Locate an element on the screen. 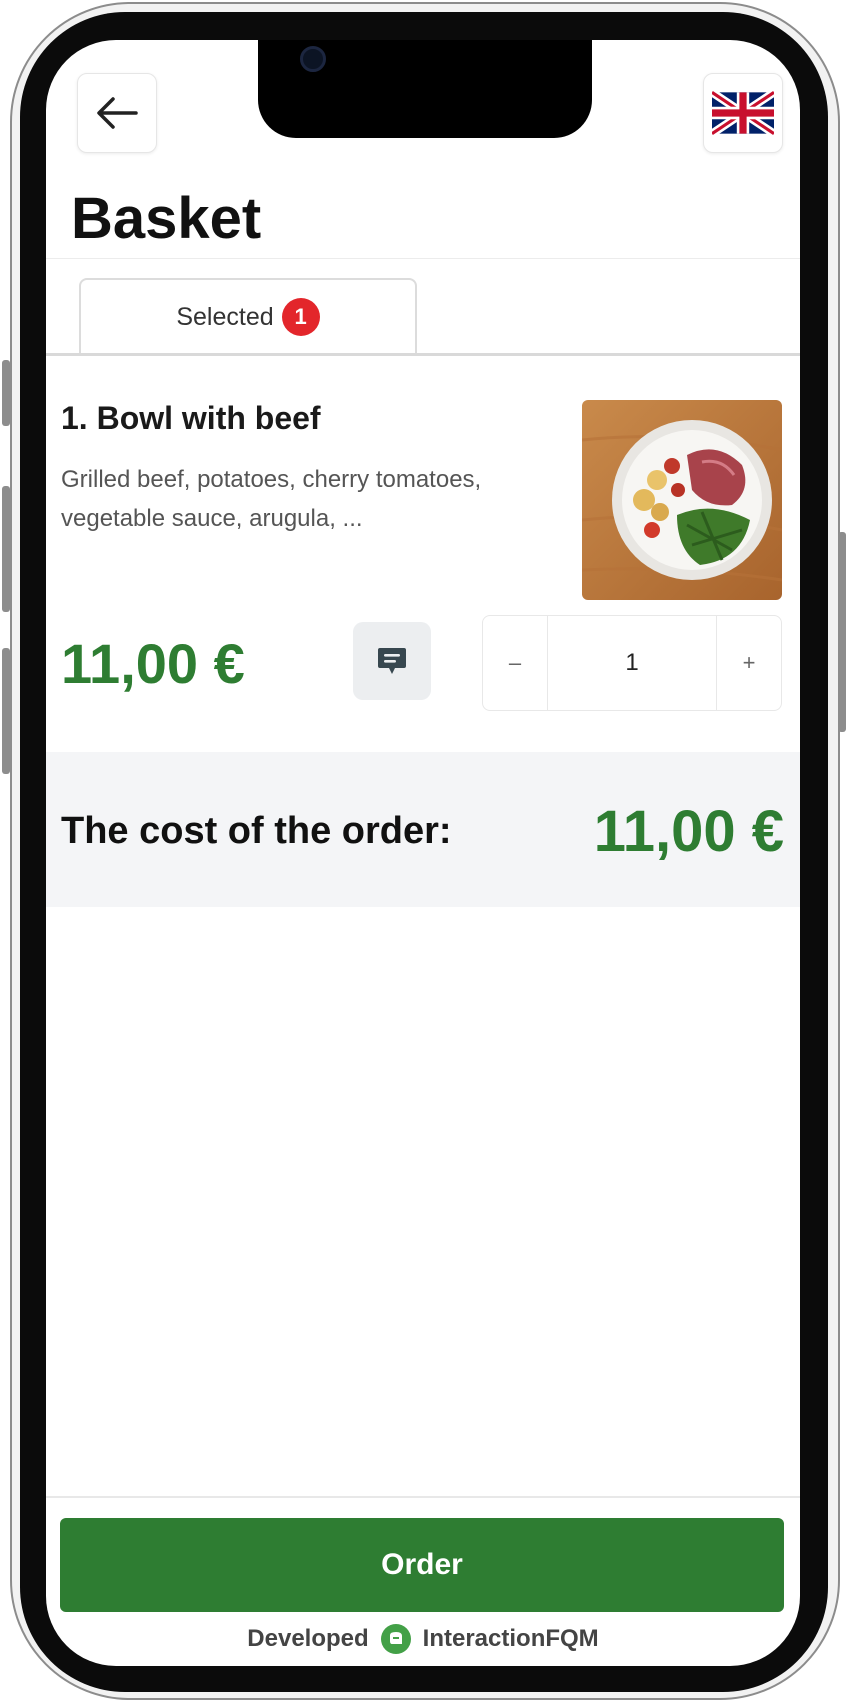 The width and height of the screenshot is (847, 1704). brand-name: InteractionFQM is located at coordinates (511, 1639).